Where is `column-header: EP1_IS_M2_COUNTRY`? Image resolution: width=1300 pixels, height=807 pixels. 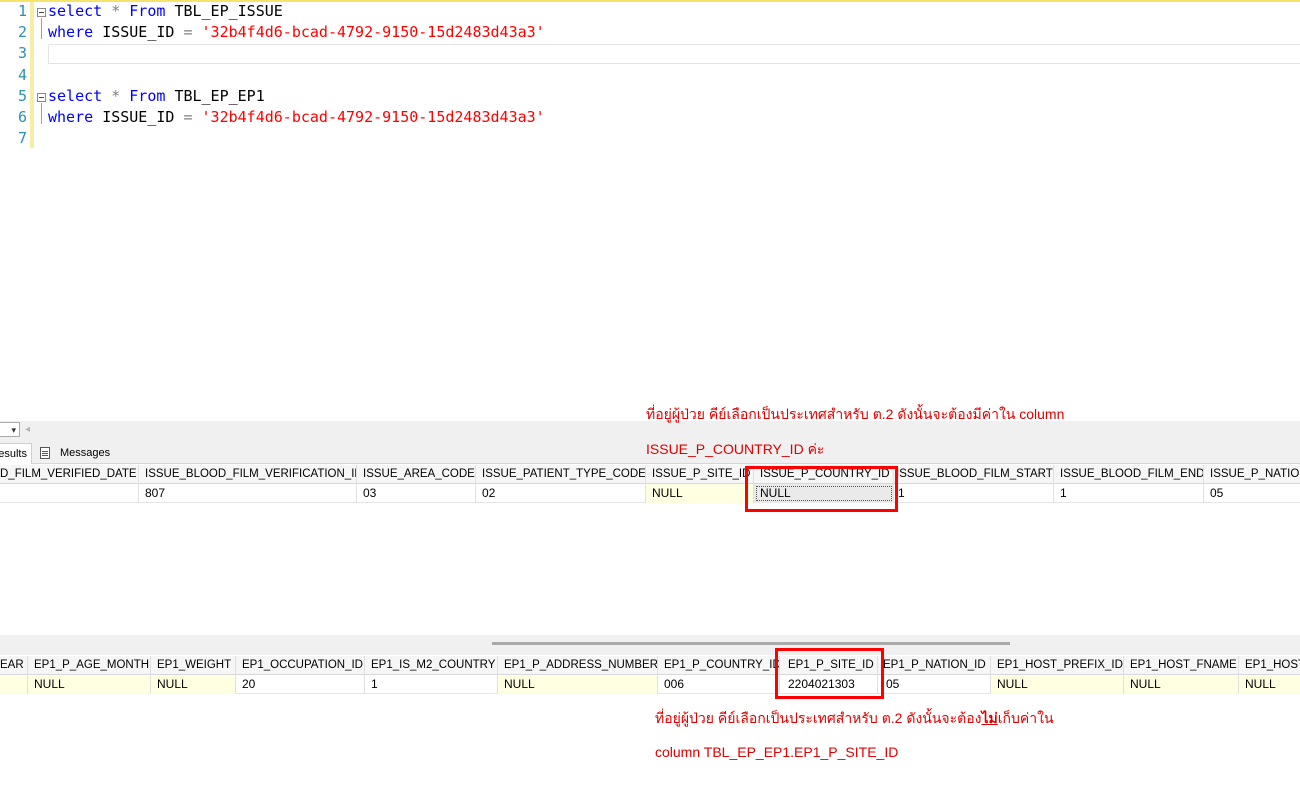 column-header: EP1_IS_M2_COUNTRY is located at coordinates (431, 665).